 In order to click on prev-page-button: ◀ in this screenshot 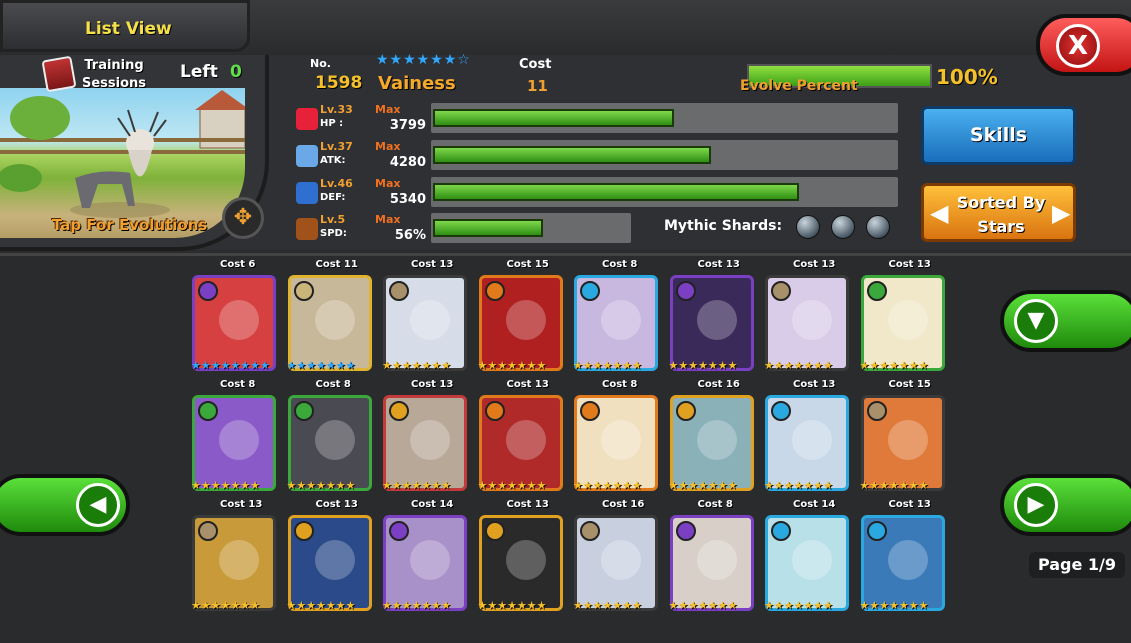, I will do `click(65, 505)`.